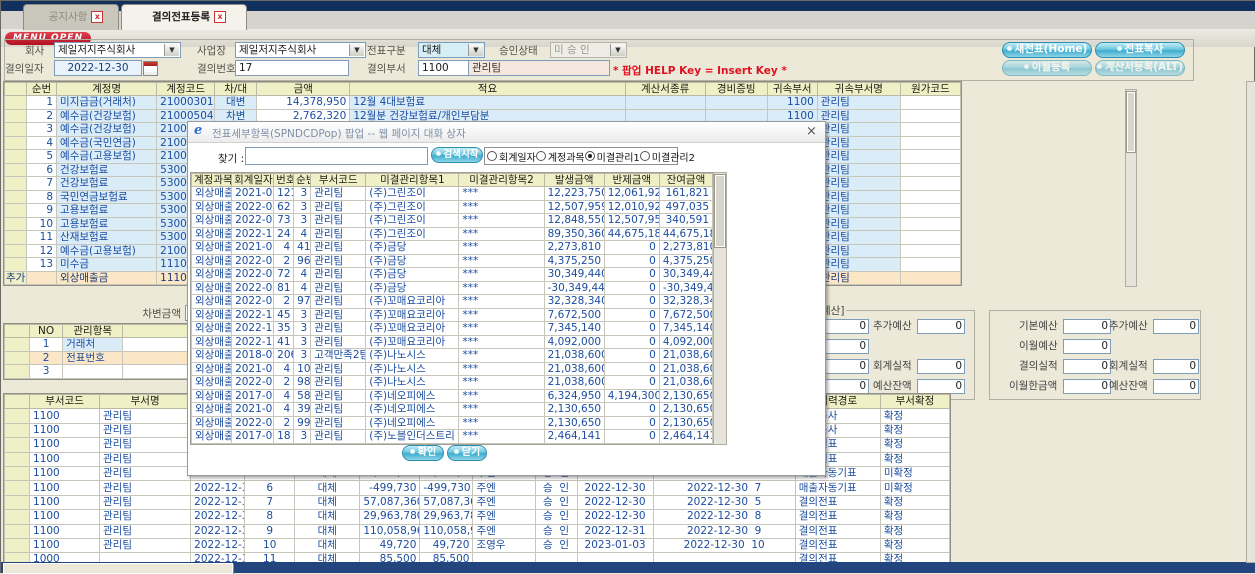  I want to click on grid-cell: 24, so click(284, 233).